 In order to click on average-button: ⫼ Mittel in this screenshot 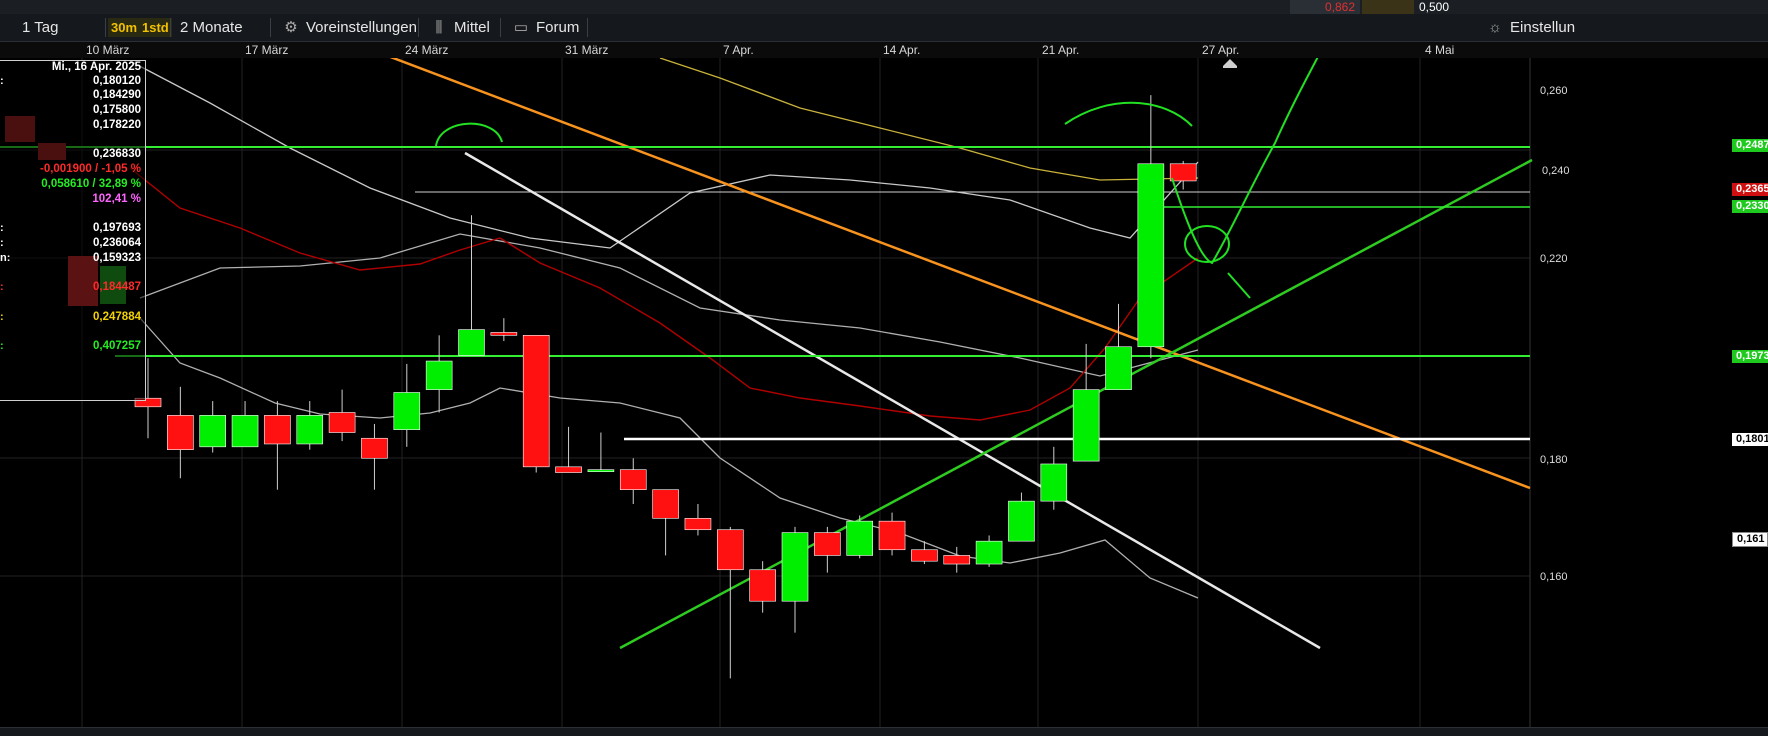, I will do `click(460, 27)`.